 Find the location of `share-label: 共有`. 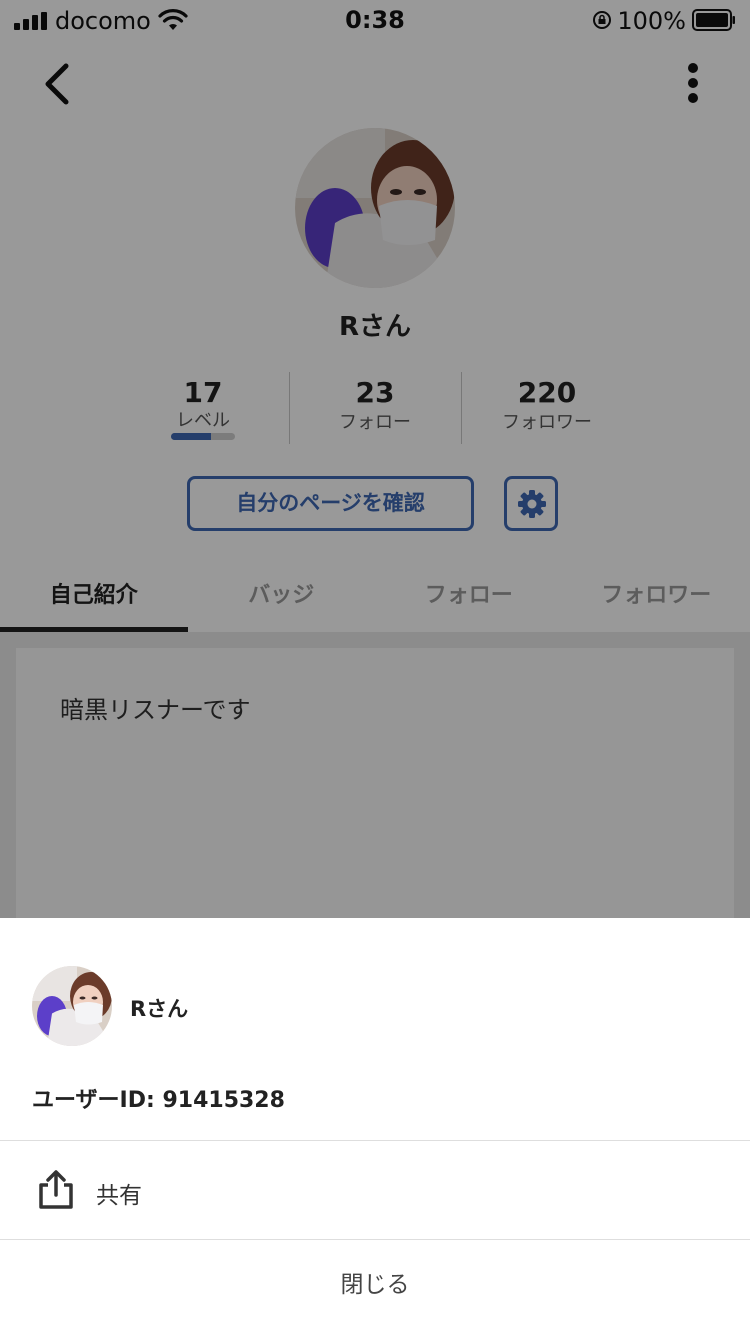

share-label: 共有 is located at coordinates (119, 1196).